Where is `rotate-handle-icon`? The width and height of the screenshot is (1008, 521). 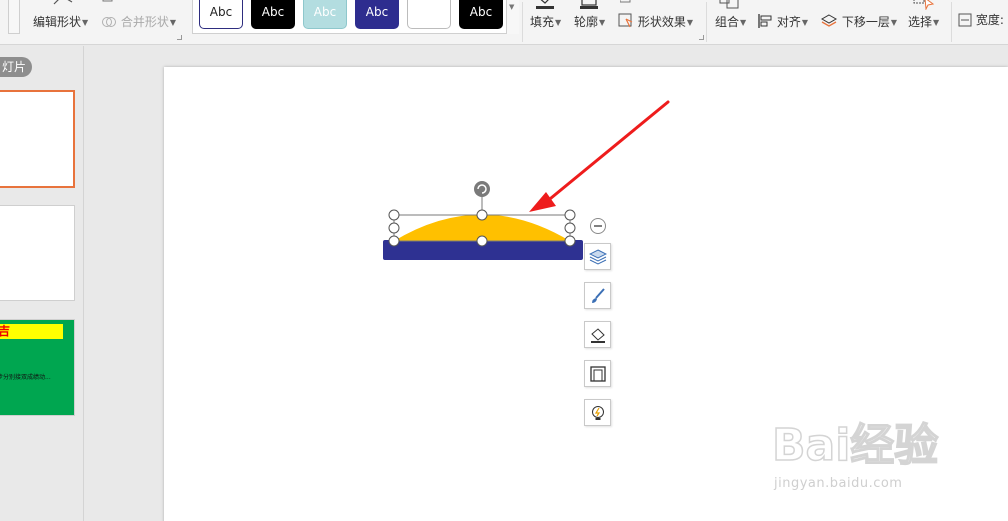
rotate-handle-icon is located at coordinates (482, 189).